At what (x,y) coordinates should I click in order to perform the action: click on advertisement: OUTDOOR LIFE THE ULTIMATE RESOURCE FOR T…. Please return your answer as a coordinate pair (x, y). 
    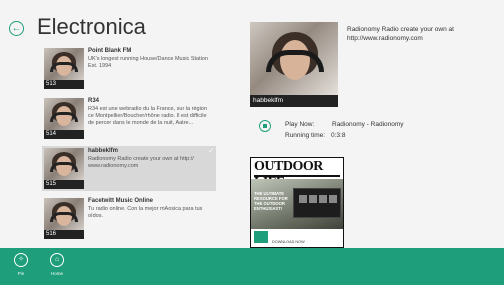
    Looking at the image, I should click on (297, 202).